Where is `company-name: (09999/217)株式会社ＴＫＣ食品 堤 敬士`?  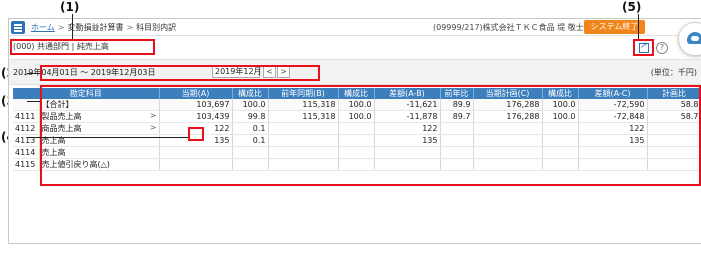 company-name: (09999/217)株式会社ＴＫＣ食品 堤 敬士 is located at coordinates (508, 27).